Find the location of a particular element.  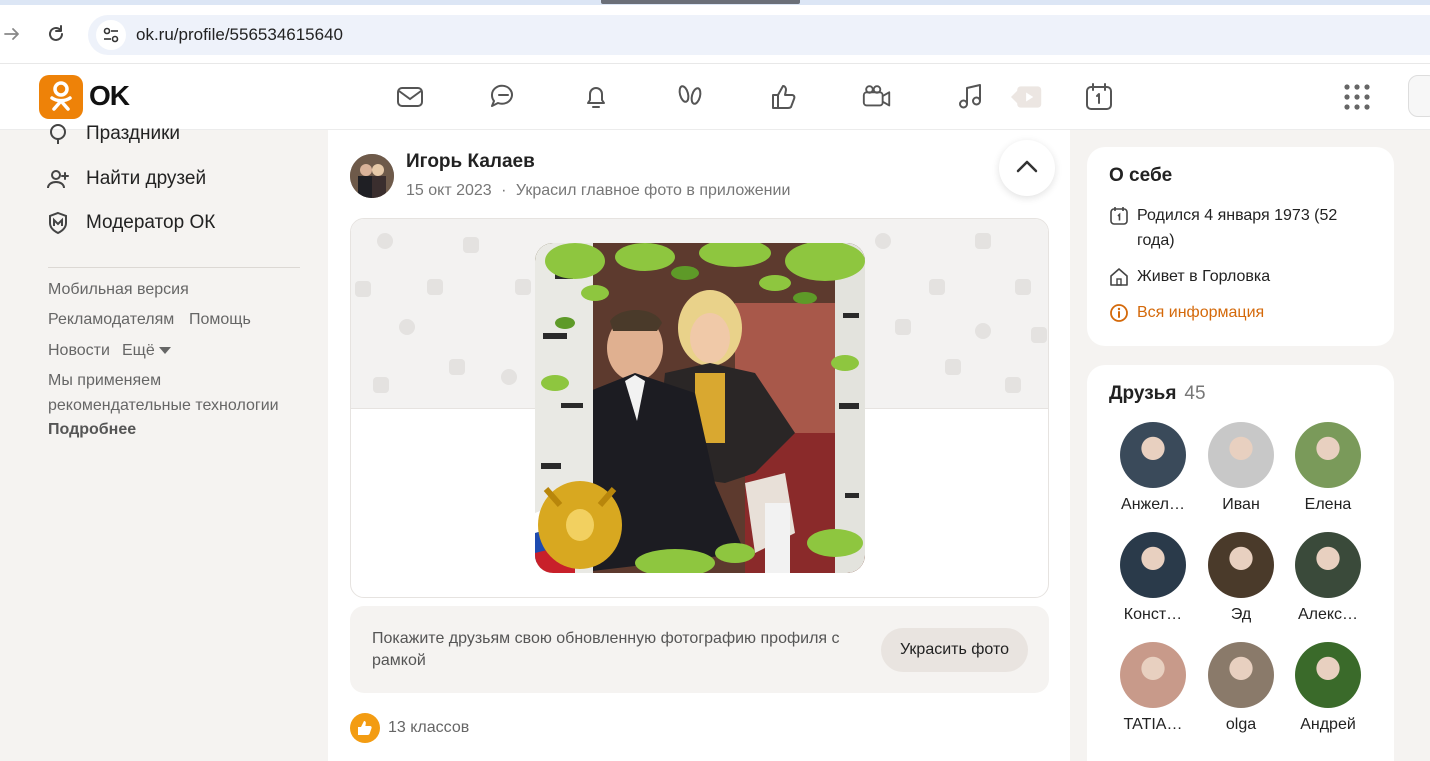

chevron-down-icon is located at coordinates (165, 350).